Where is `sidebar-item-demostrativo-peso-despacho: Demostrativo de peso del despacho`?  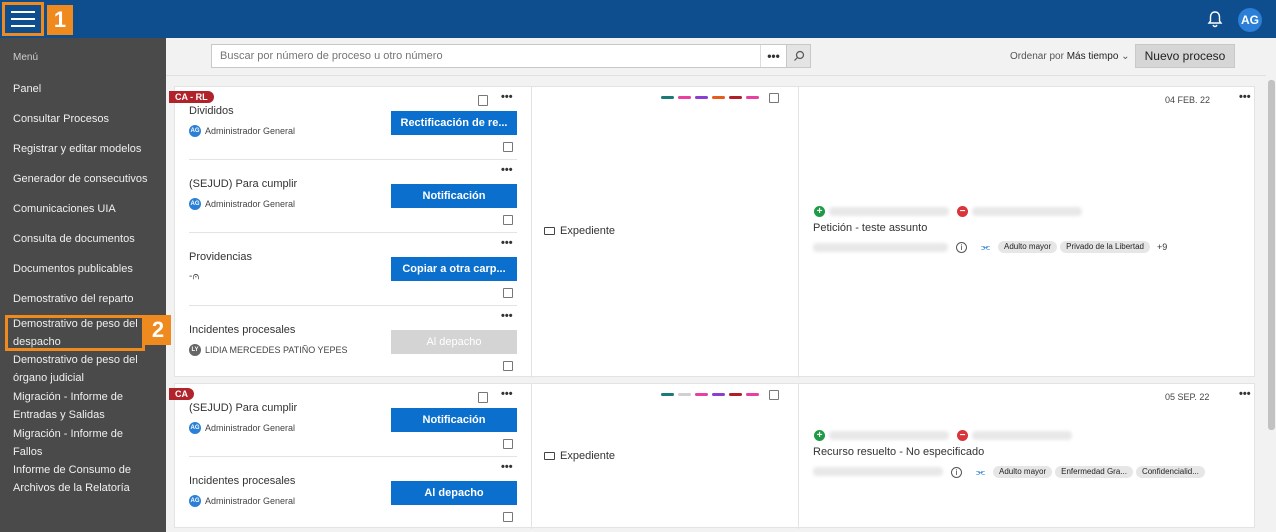
sidebar-item-demostrativo-peso-despacho: Demostrativo de peso del despacho is located at coordinates (78, 333).